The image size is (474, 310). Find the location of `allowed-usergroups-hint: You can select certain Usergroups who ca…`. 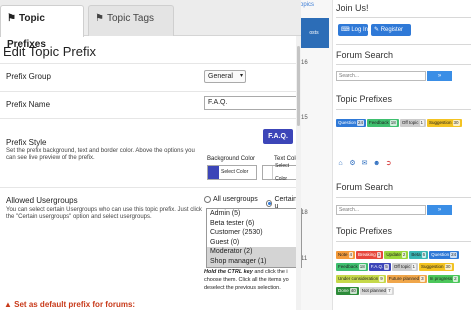

allowed-usergroups-hint: You can select certain Usergroups who ca… is located at coordinates (104, 213).